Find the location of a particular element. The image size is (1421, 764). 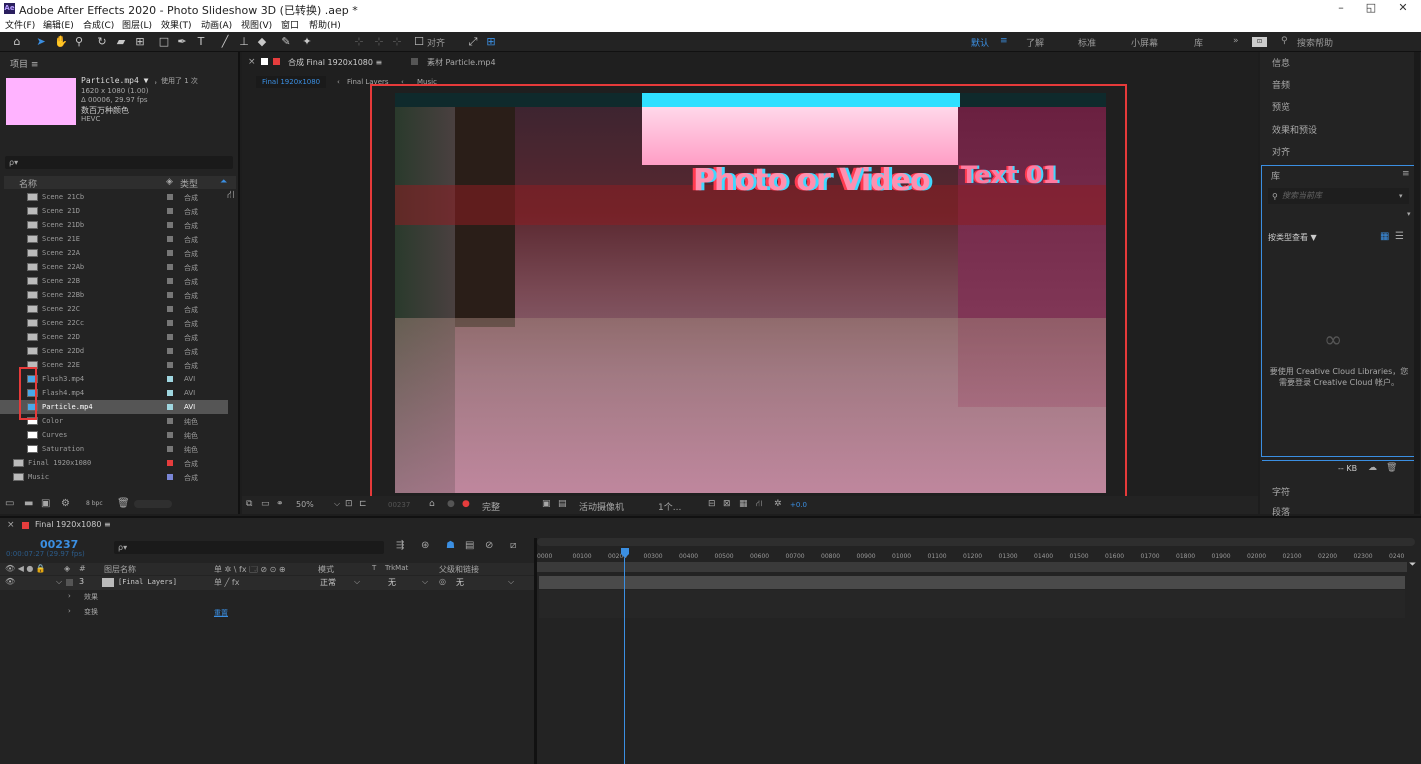

layer-duration-bar is located at coordinates (972, 582).